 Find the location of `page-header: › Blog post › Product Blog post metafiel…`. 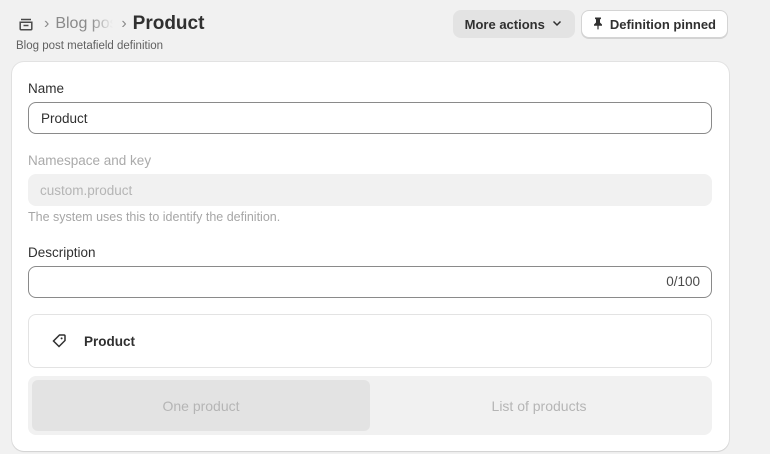

page-header: › Blog post › Product Blog post metafiel… is located at coordinates (372, 32).